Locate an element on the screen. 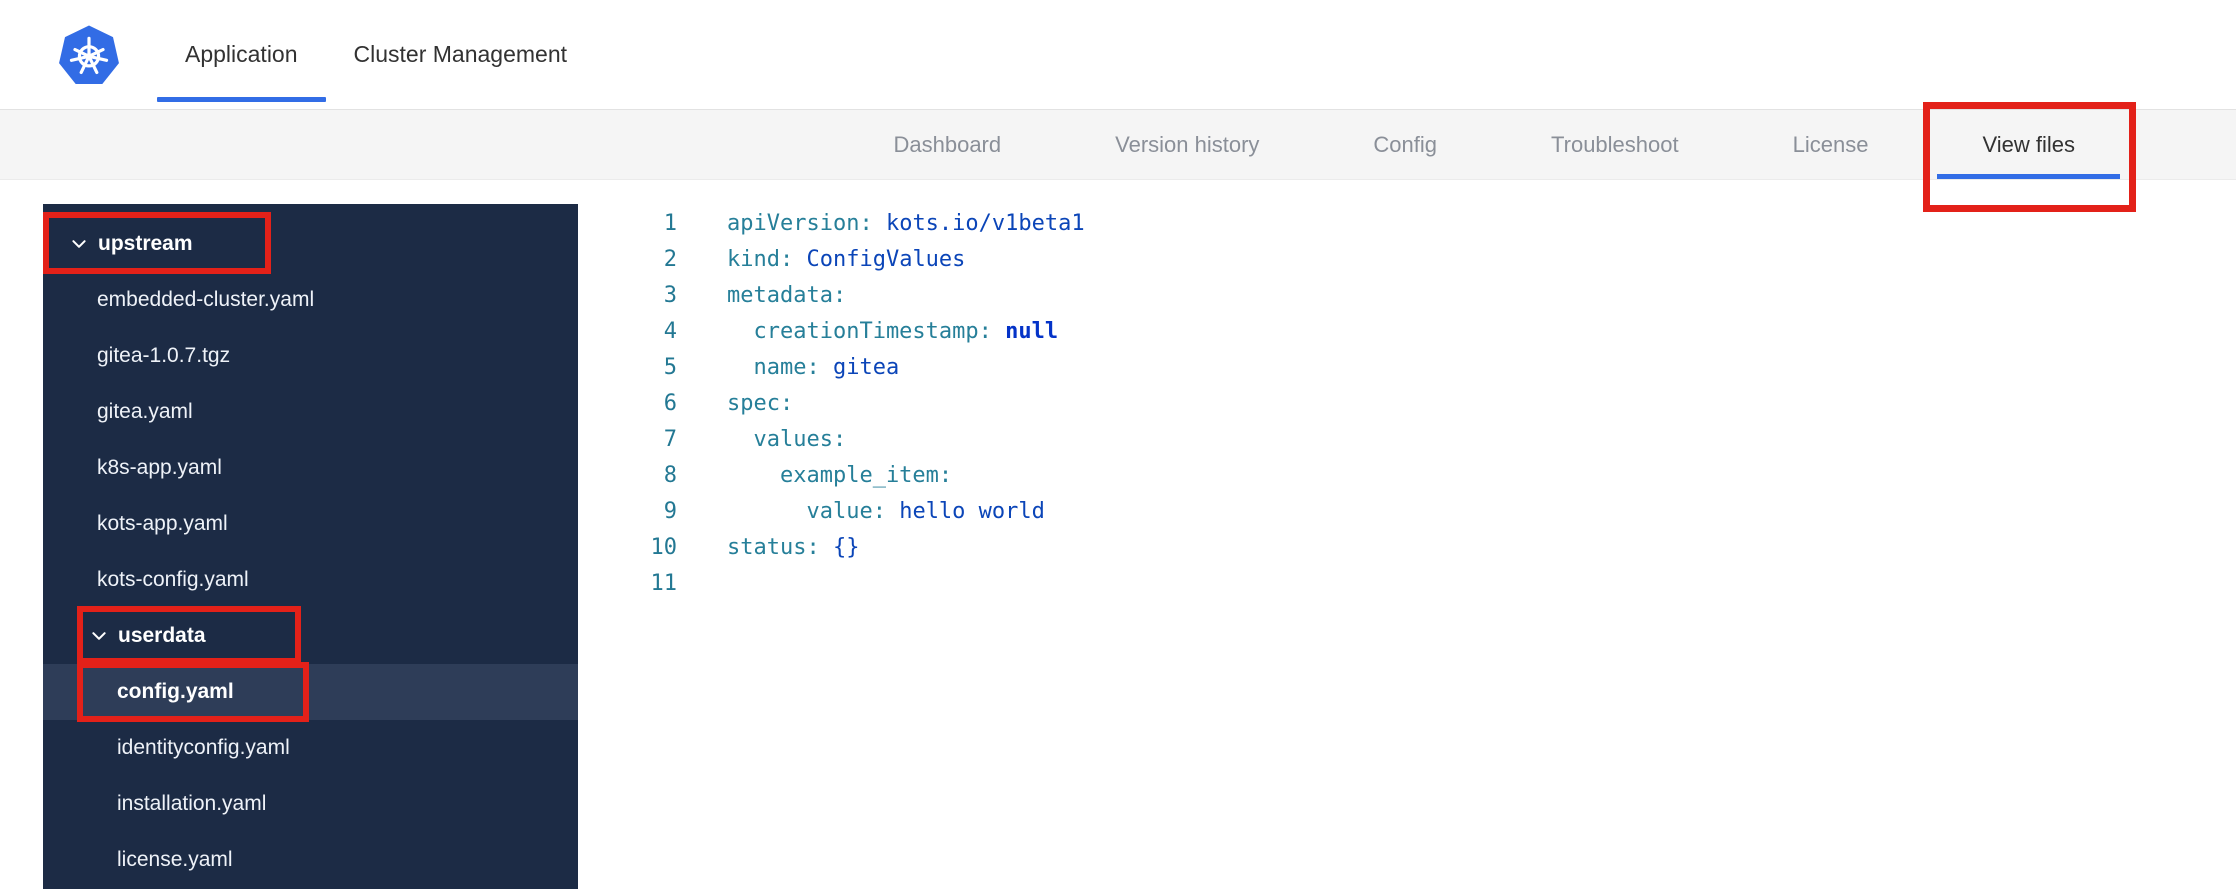 This screenshot has height=890, width=2236. tab-config: Config is located at coordinates (1405, 144).